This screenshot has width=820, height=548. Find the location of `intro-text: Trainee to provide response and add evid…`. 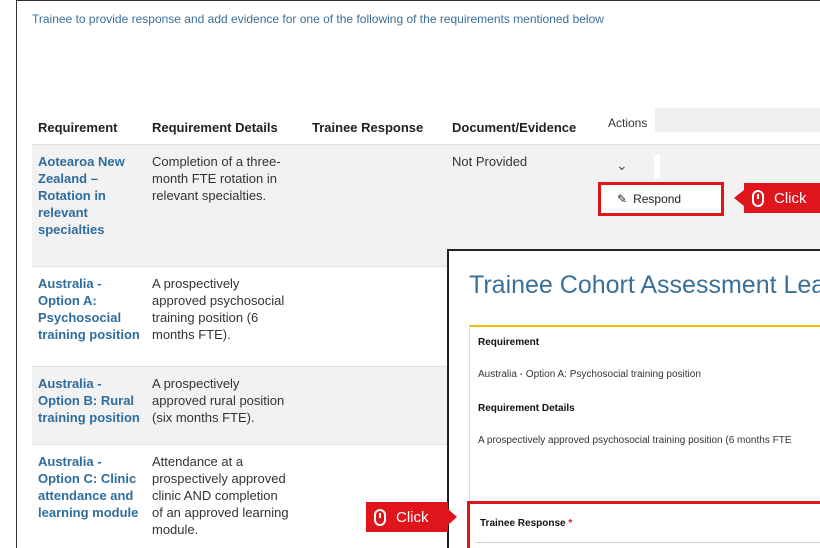

intro-text: Trainee to provide response and add evid… is located at coordinates (318, 19).